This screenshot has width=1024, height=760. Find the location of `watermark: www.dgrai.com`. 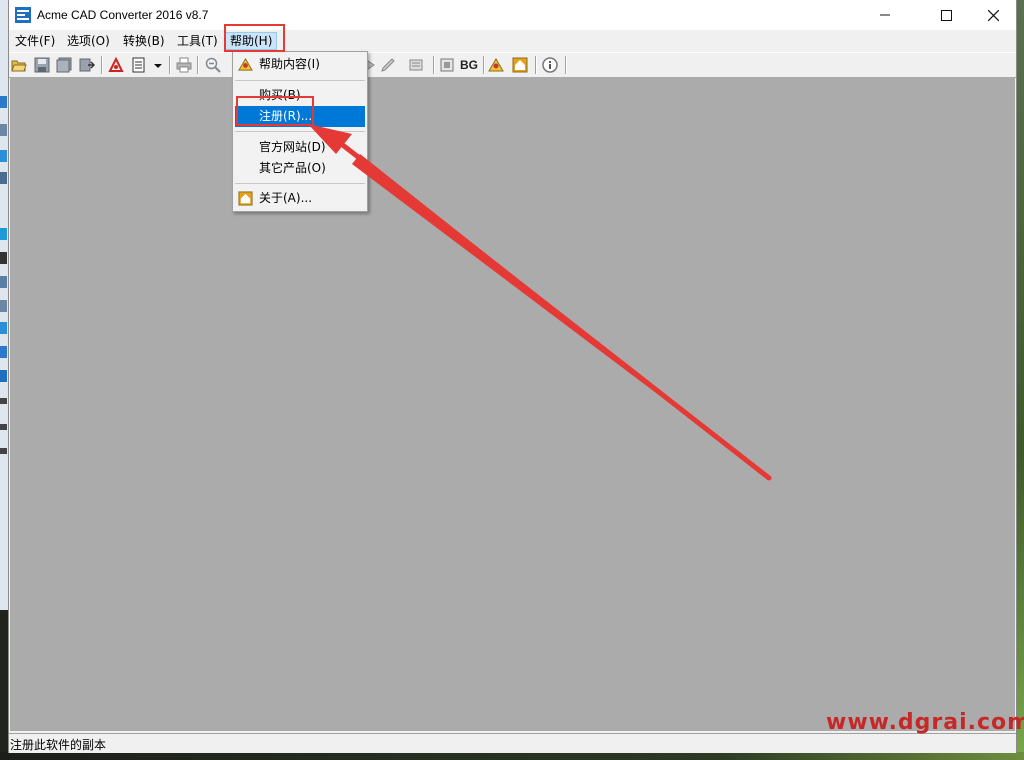

watermark: www.dgrai.com is located at coordinates (925, 722).